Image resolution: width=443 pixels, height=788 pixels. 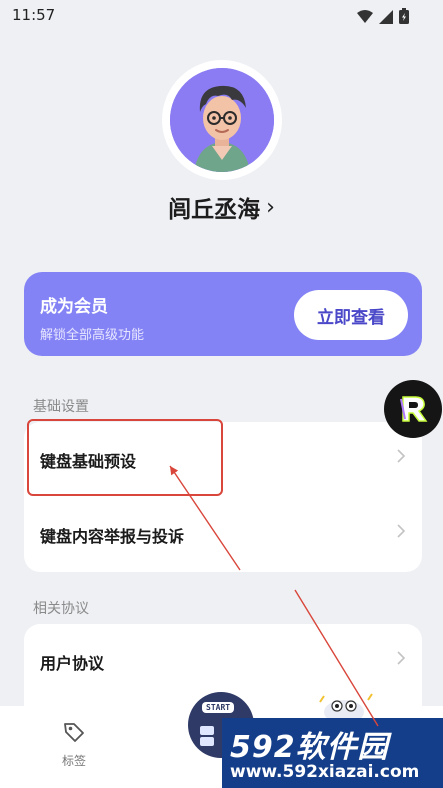 I want to click on user-name-row: 闾丘丞海 ›, so click(x=221, y=207).